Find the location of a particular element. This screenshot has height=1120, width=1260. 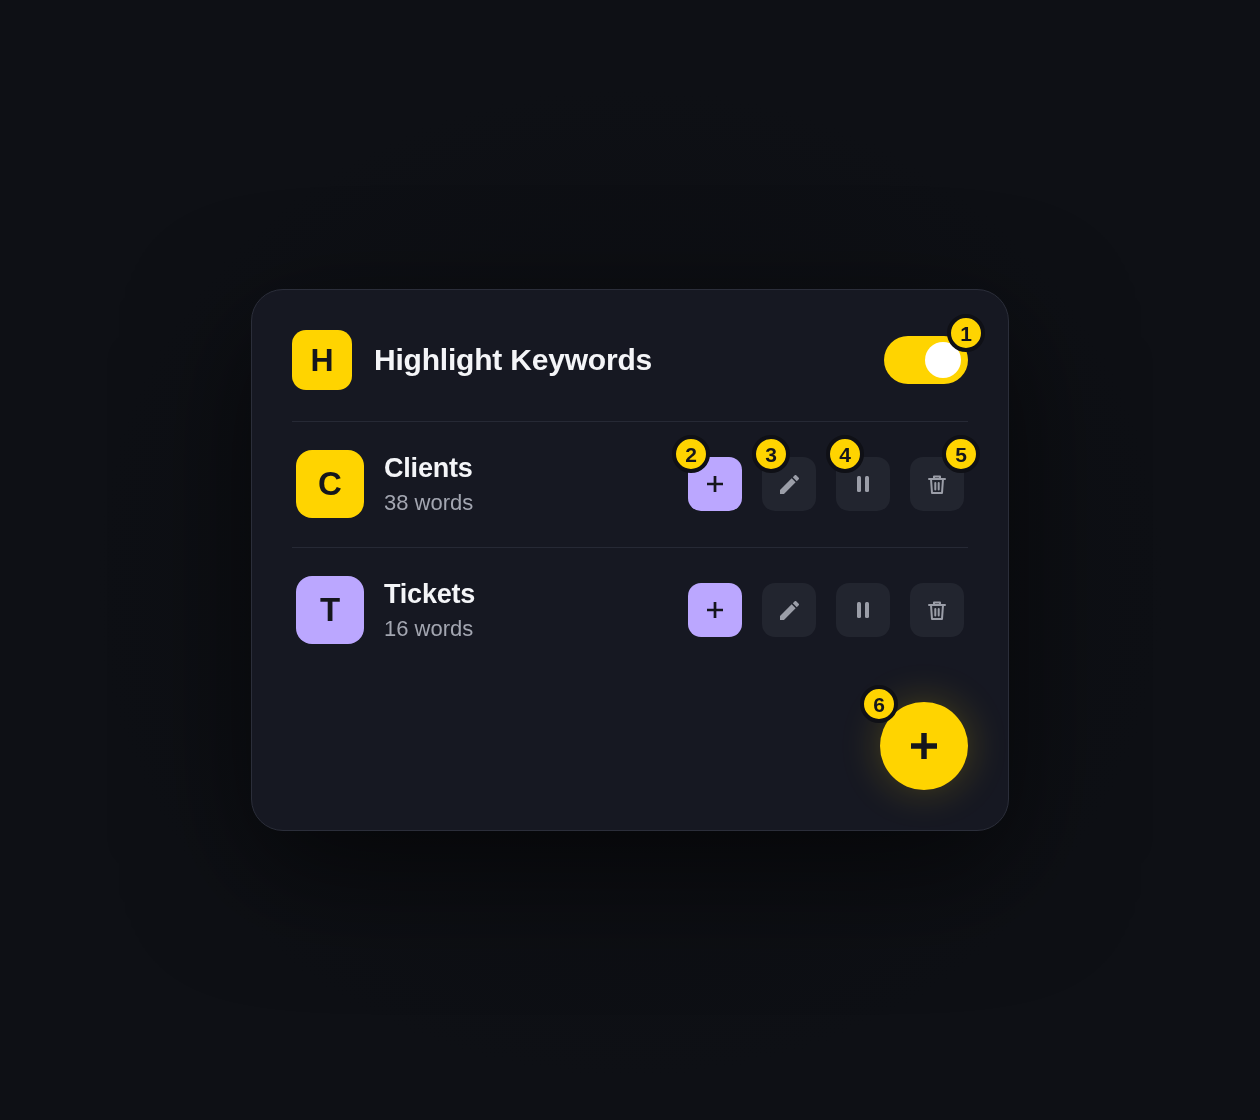

app-logo: H is located at coordinates (322, 360).